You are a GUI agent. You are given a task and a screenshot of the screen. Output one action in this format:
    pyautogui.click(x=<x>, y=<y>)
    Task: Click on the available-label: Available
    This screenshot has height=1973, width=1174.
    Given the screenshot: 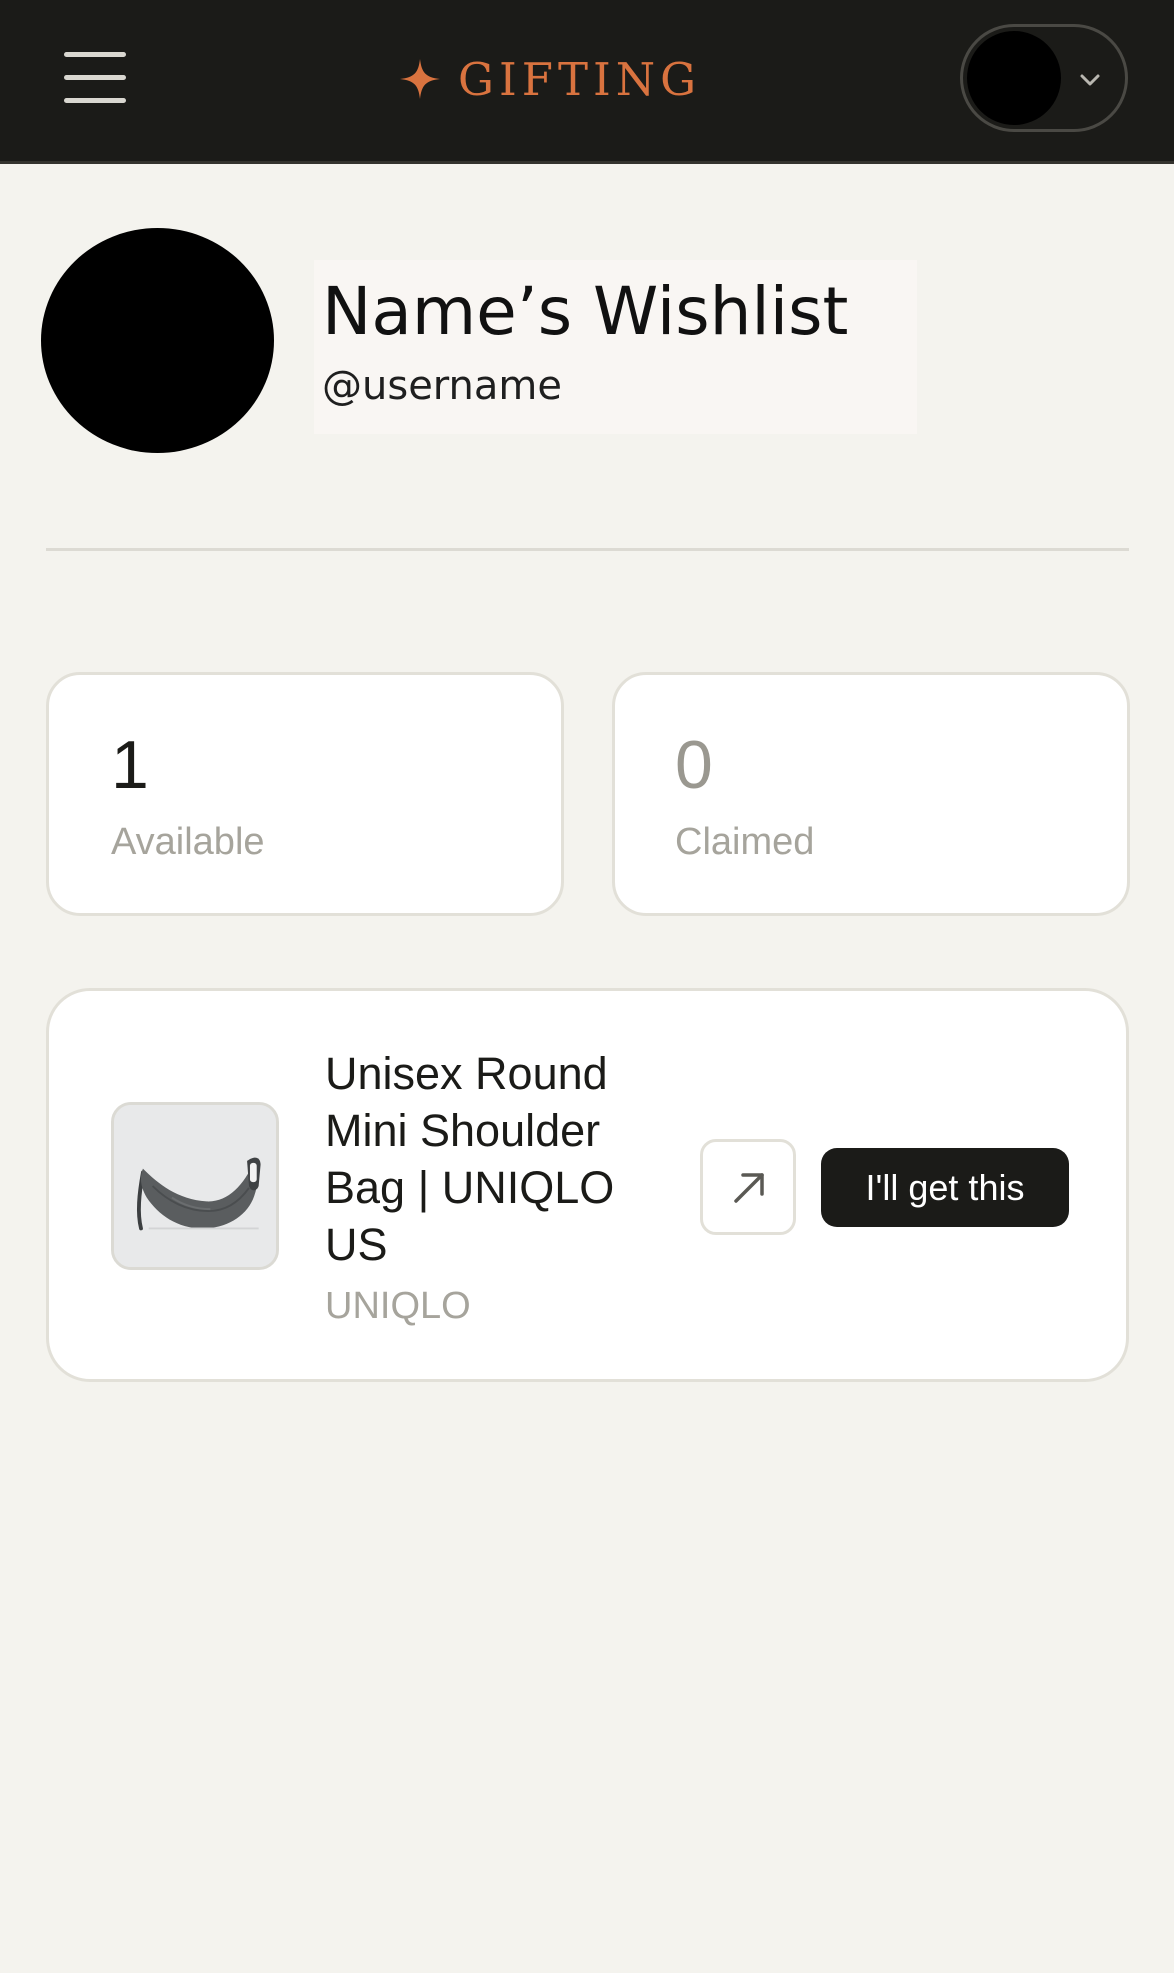 What is the action you would take?
    pyautogui.click(x=188, y=842)
    